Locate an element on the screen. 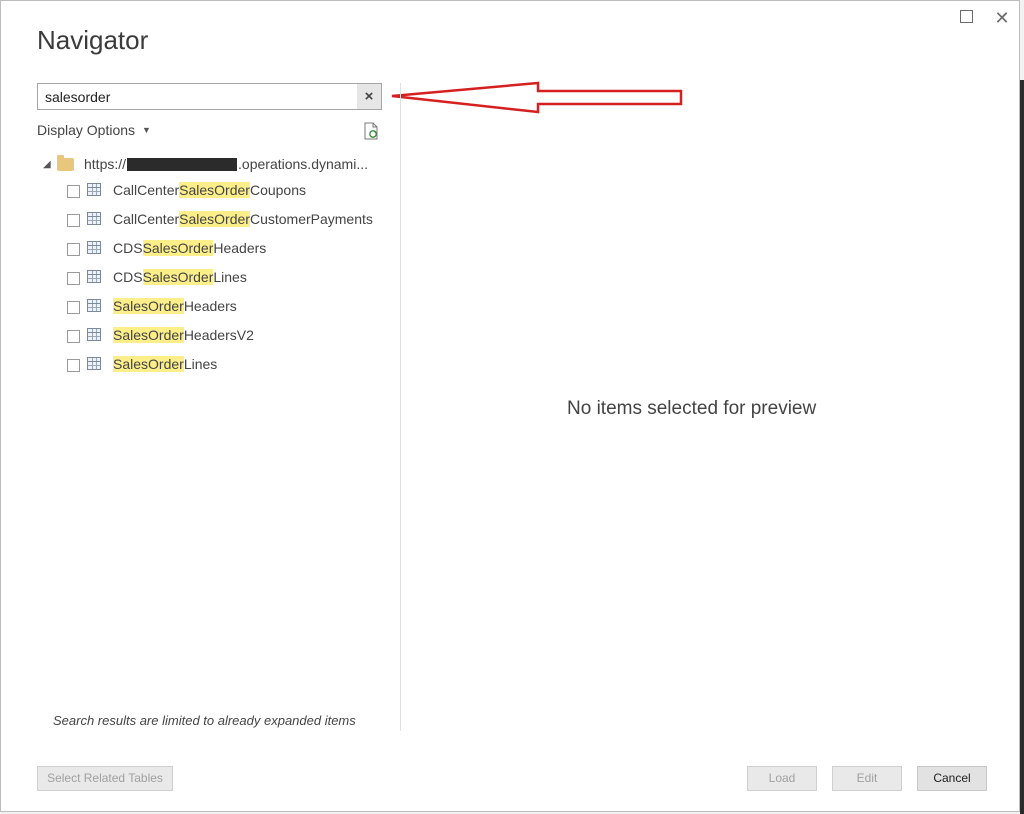  edit-button: Edit is located at coordinates (867, 778).